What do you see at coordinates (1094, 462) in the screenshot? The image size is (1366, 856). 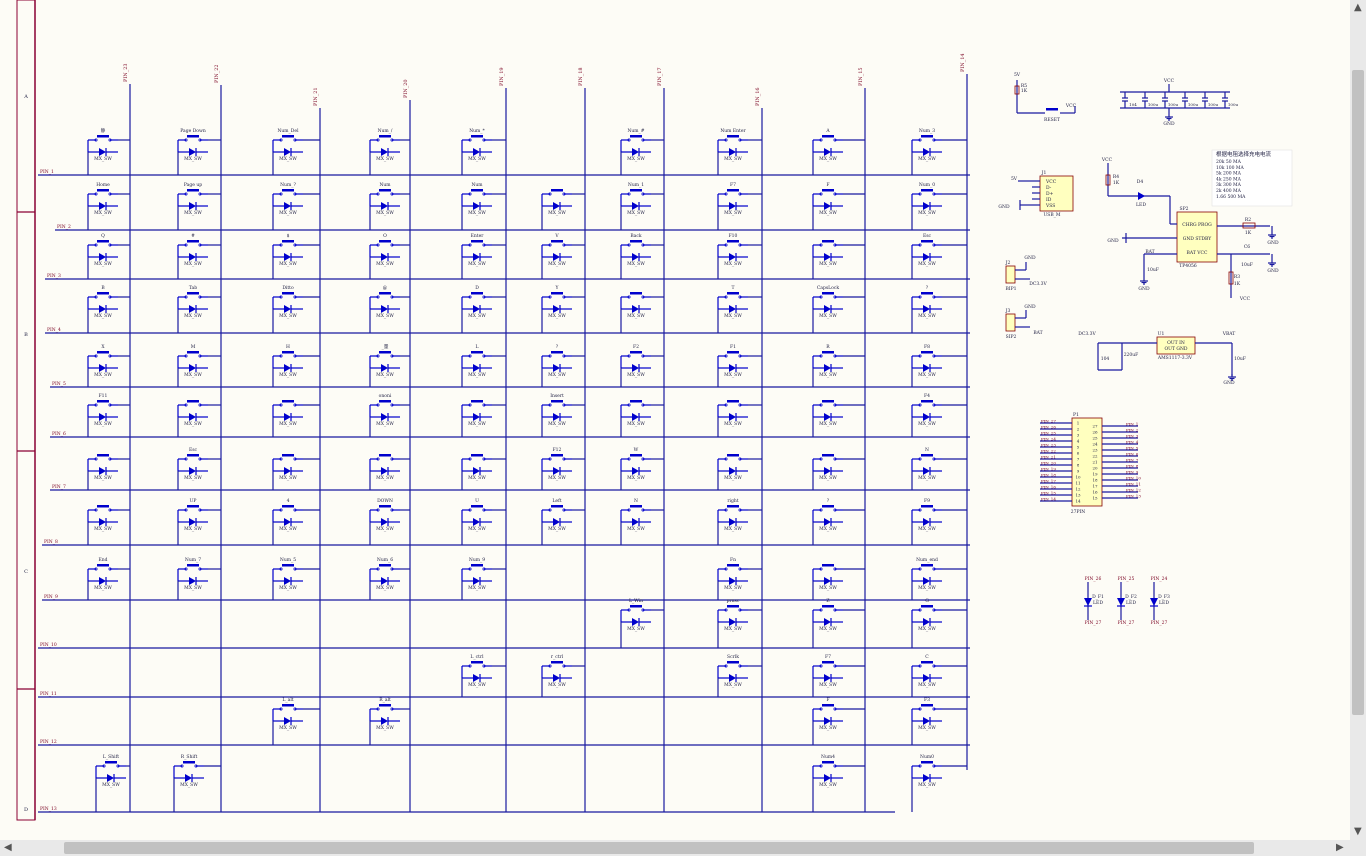 I see `pin-number: 21` at bounding box center [1094, 462].